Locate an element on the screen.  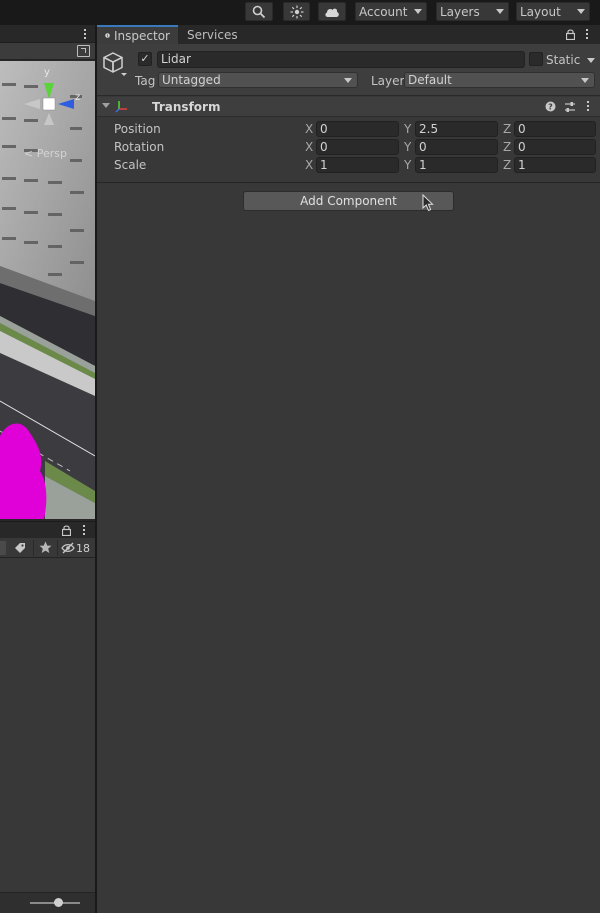
rotation-z-field: 0 is located at coordinates (555, 147).